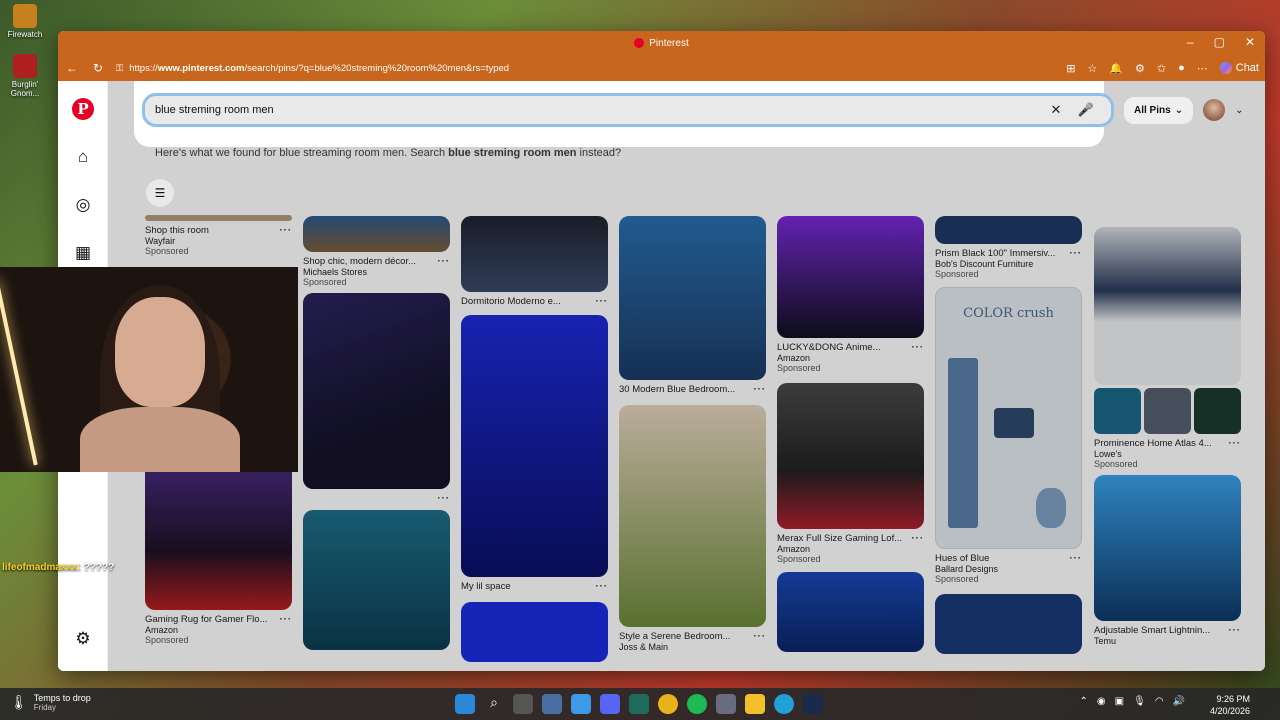 Image resolution: width=1280 pixels, height=720 pixels. Describe the element at coordinates (1239, 68) in the screenshot. I see `chat-button: Chat` at that location.